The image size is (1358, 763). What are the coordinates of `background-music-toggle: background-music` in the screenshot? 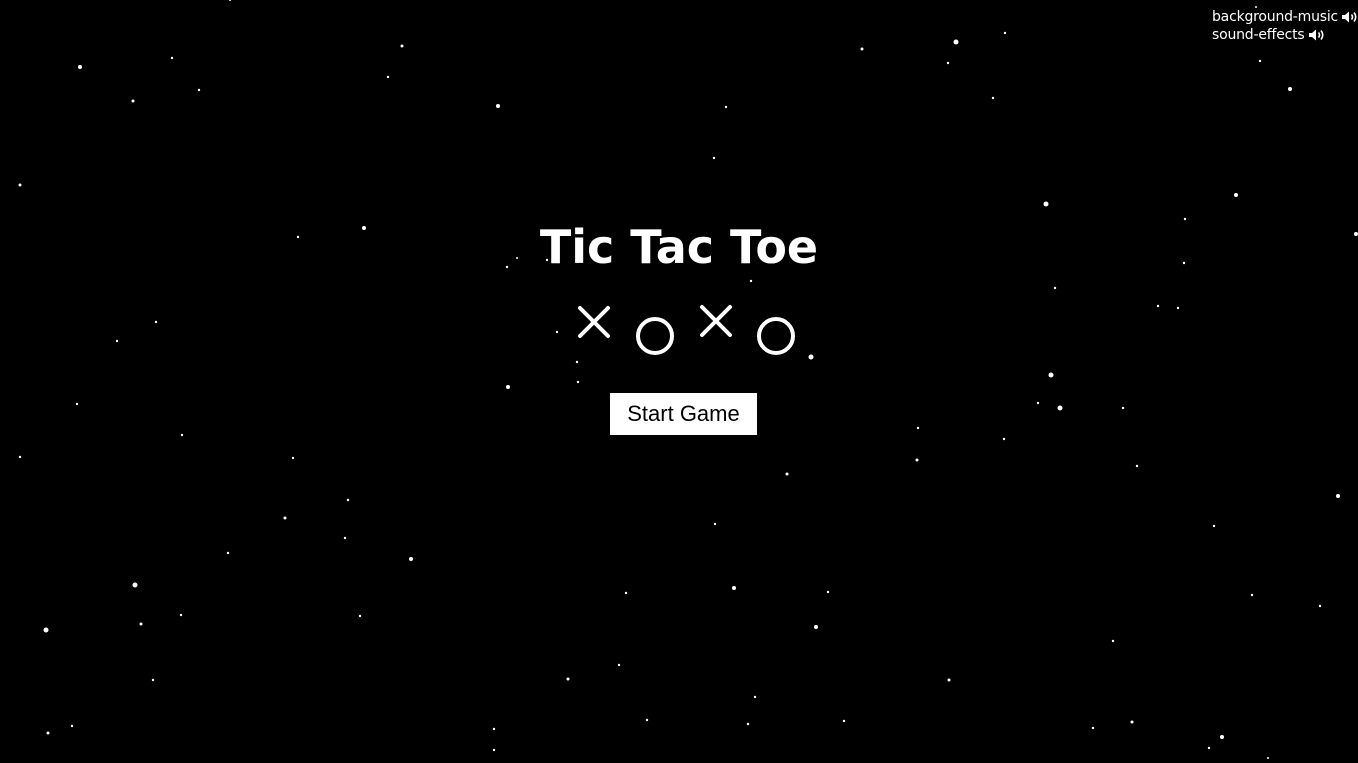 It's located at (1285, 17).